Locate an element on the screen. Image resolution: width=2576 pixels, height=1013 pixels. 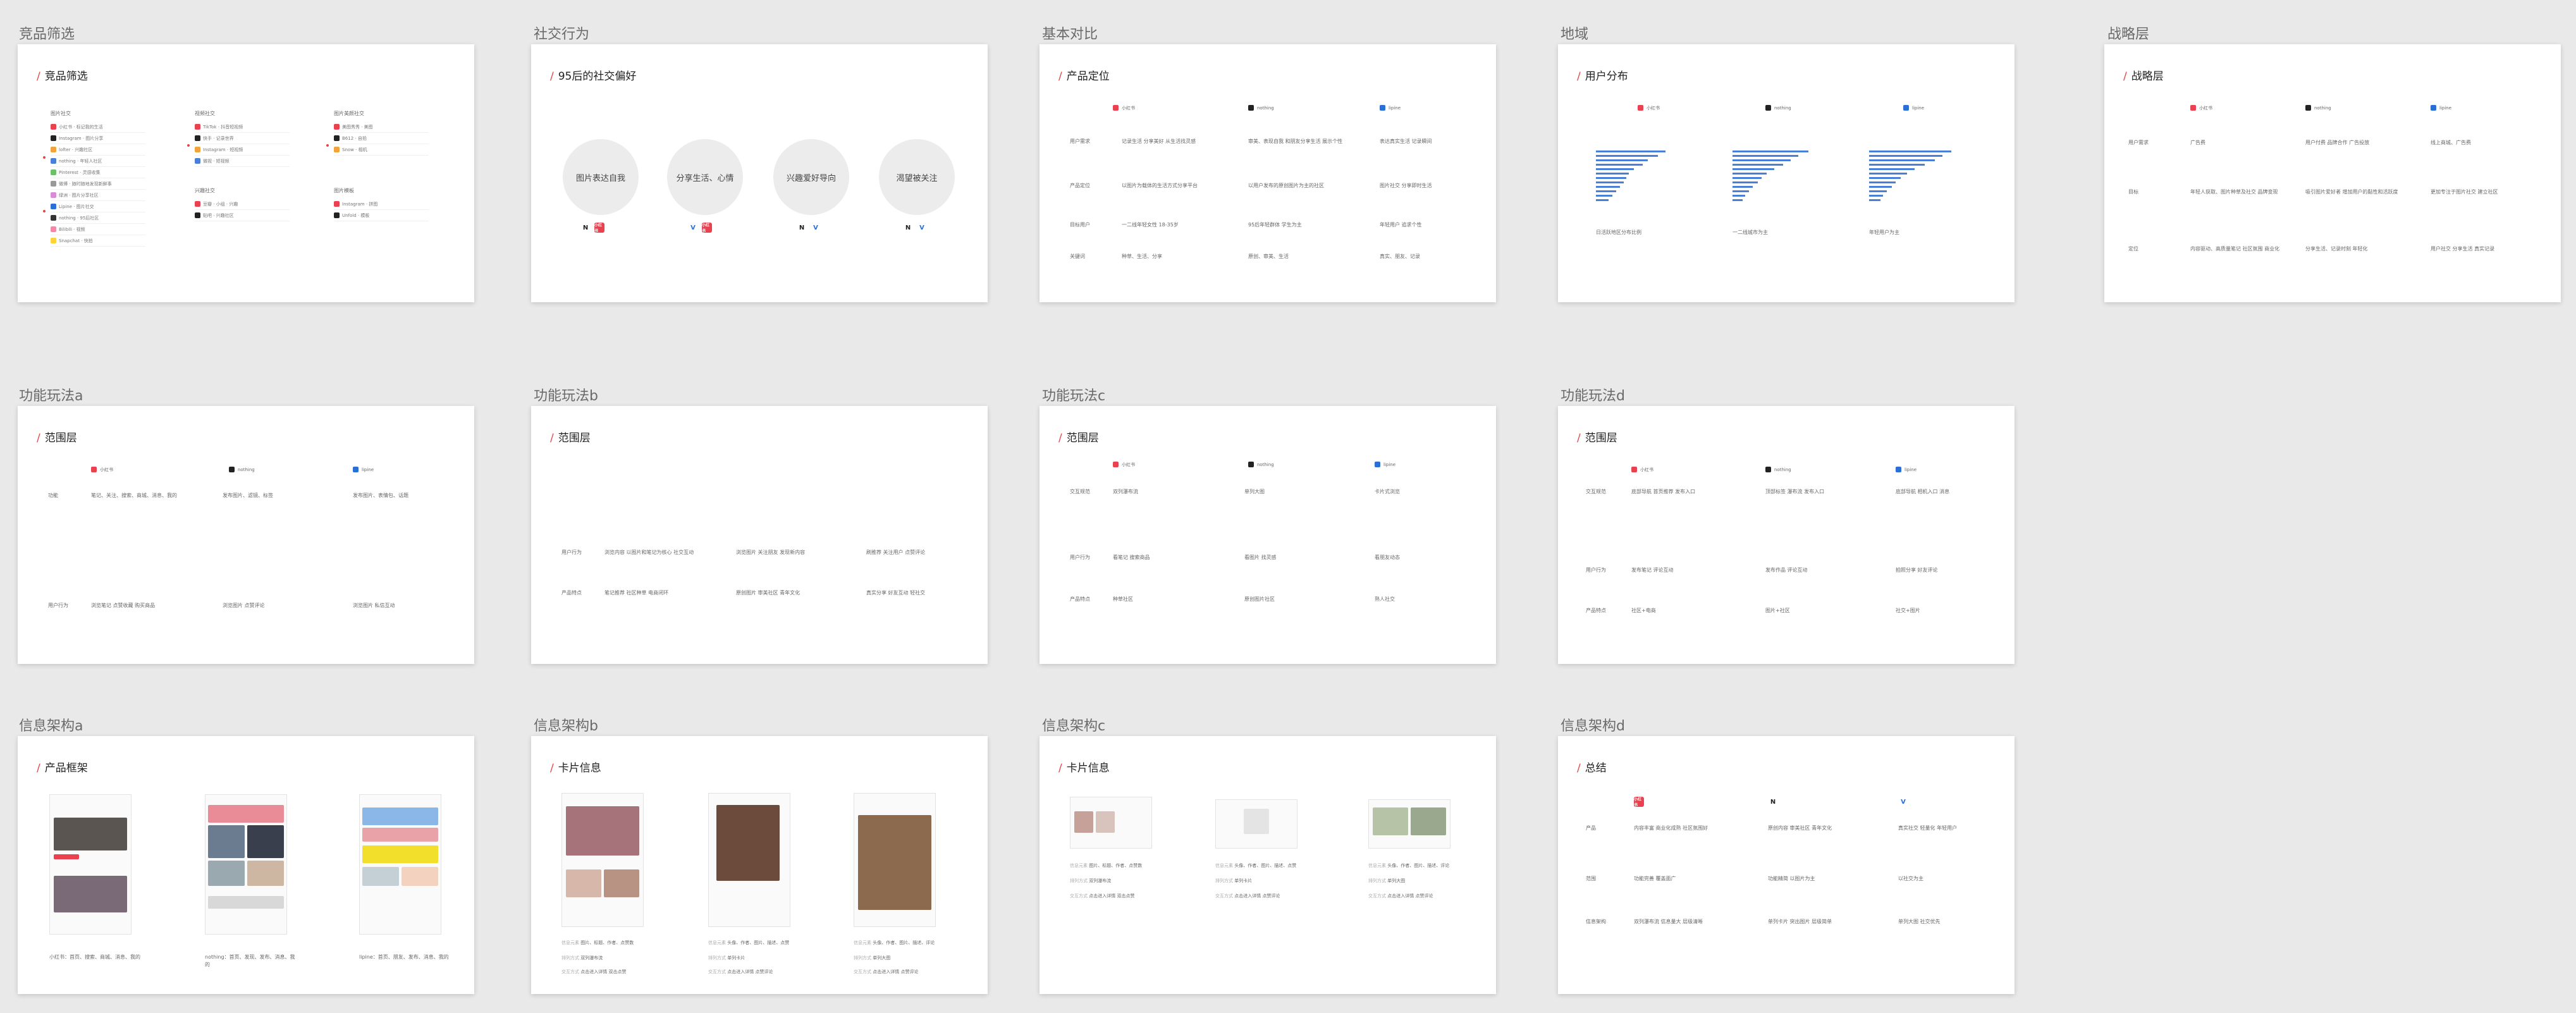
row-cell: 一二线年轻女性 18-35岁 is located at coordinates (1150, 225).